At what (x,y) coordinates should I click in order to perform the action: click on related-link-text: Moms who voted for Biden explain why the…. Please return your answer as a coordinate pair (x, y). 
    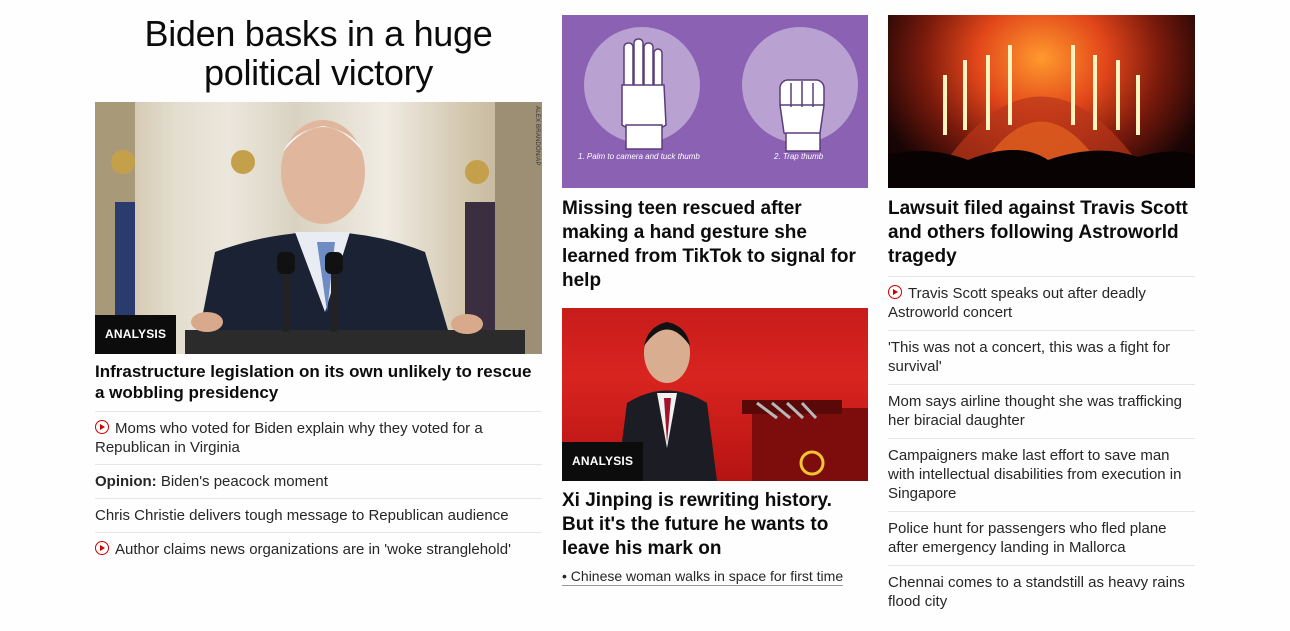
    Looking at the image, I should click on (289, 438).